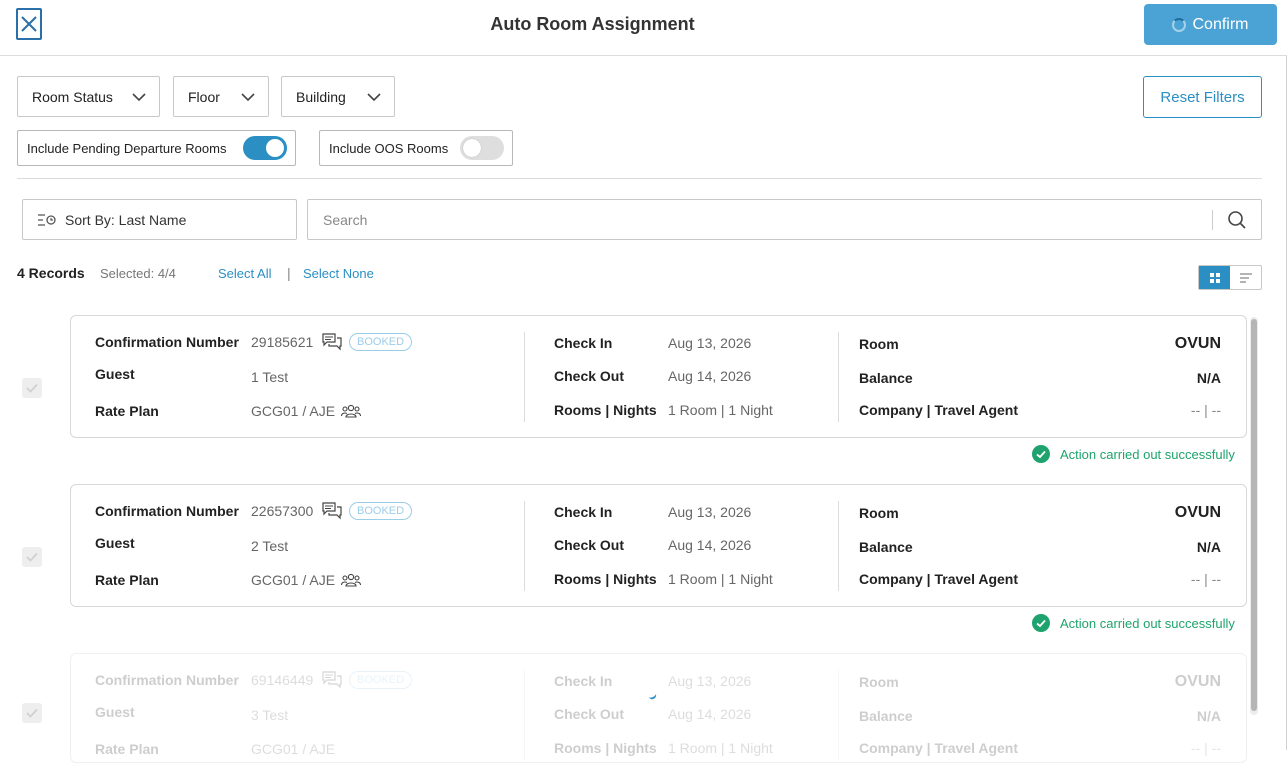 The height and width of the screenshot is (763, 1287). Describe the element at coordinates (1220, 24) in the screenshot. I see `confirm-label: Confirm` at that location.